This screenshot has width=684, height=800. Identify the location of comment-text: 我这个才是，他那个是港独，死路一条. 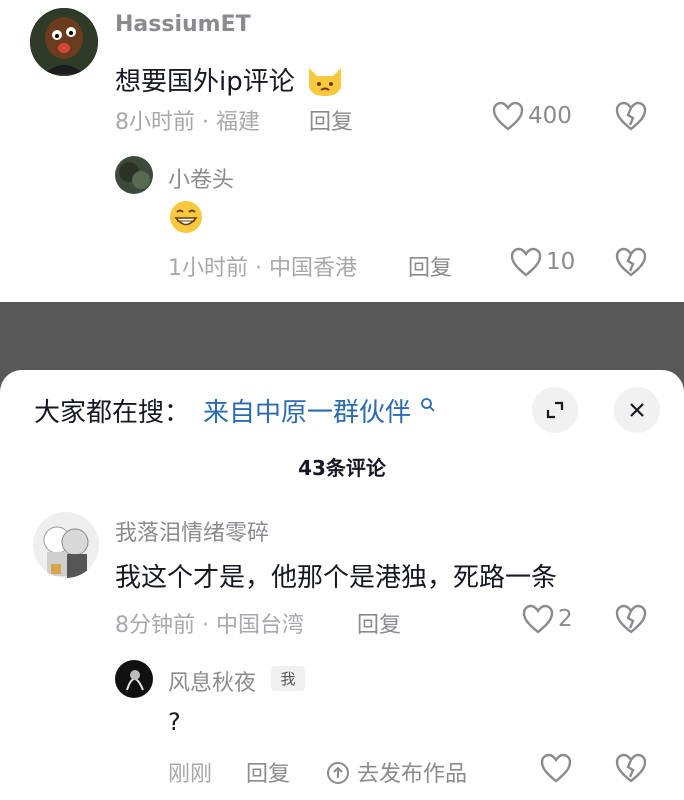
(336, 578).